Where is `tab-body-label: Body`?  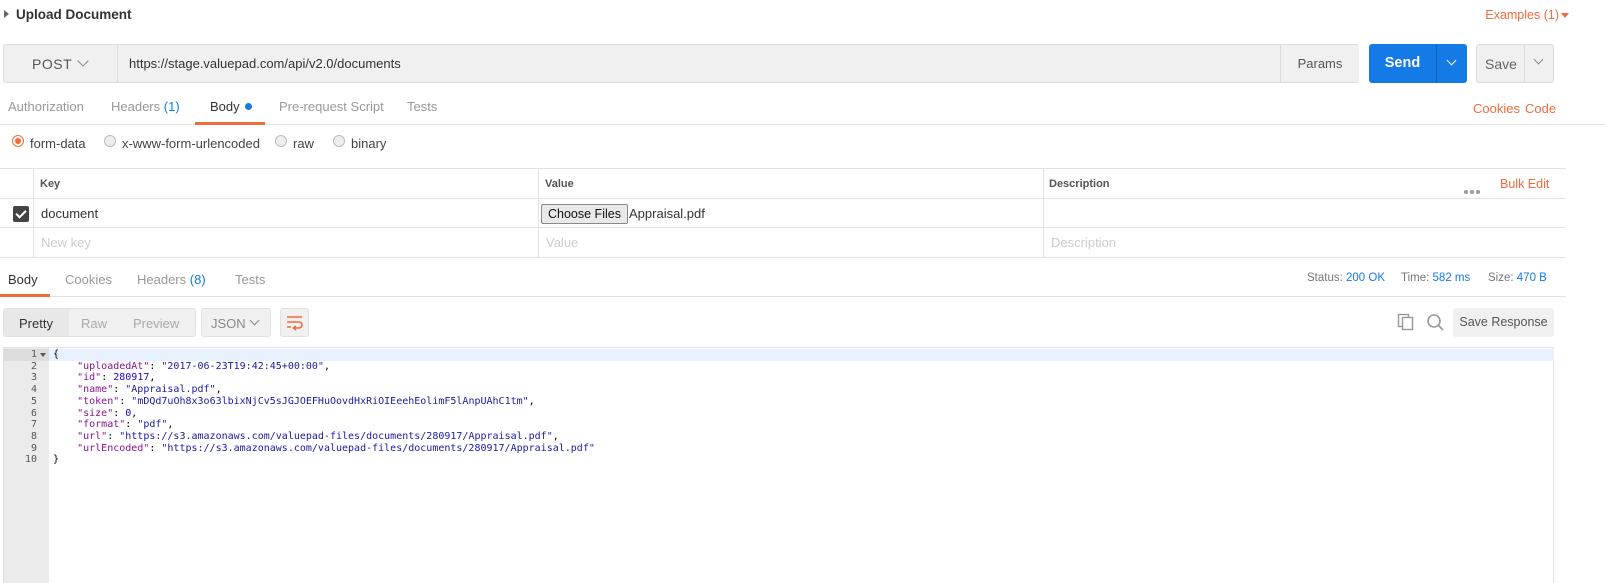 tab-body-label: Body is located at coordinates (225, 106).